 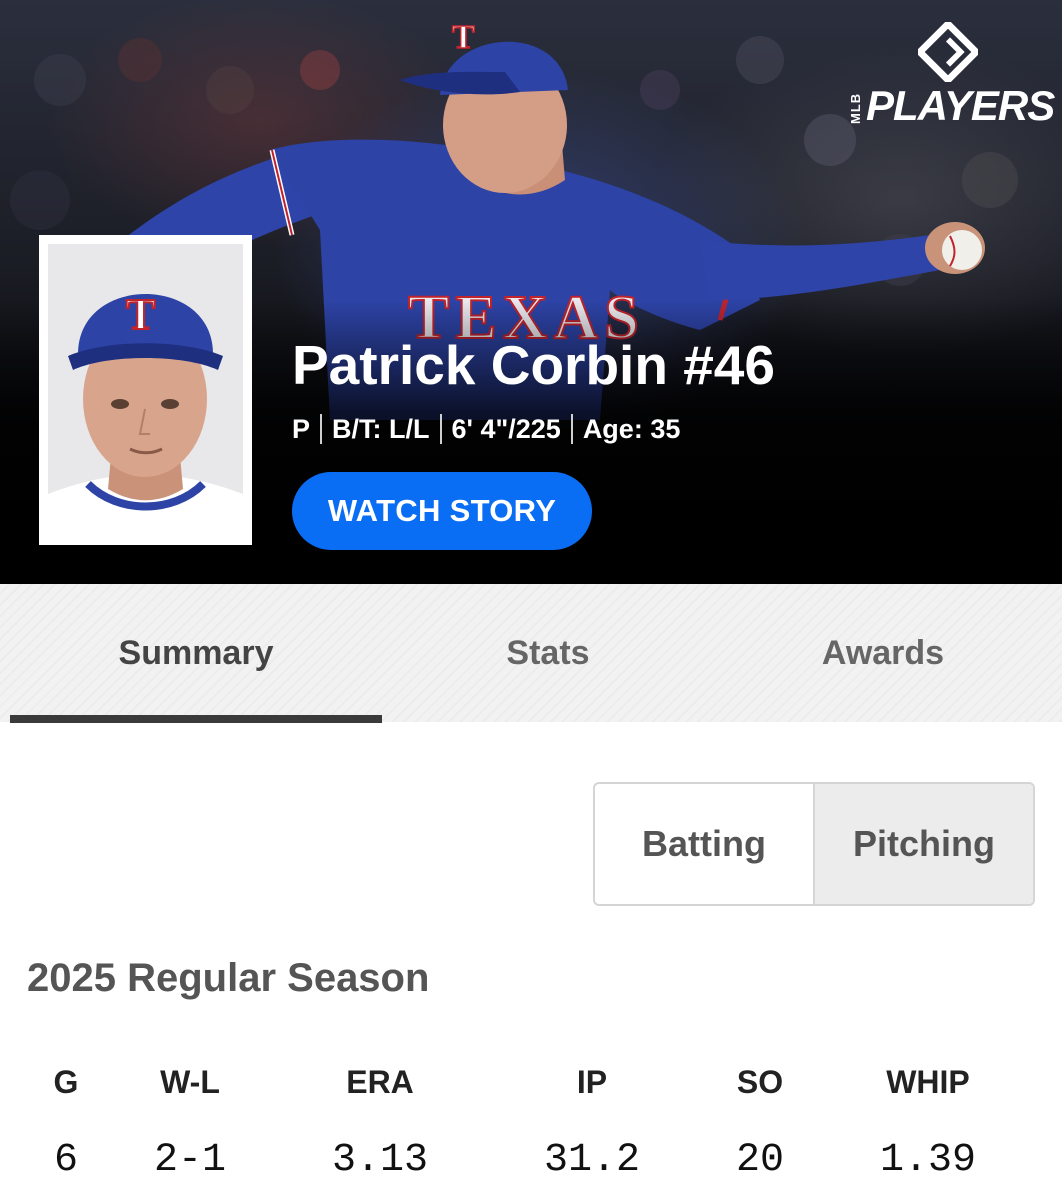 I want to click on tab-stats: Stats, so click(x=548, y=653).